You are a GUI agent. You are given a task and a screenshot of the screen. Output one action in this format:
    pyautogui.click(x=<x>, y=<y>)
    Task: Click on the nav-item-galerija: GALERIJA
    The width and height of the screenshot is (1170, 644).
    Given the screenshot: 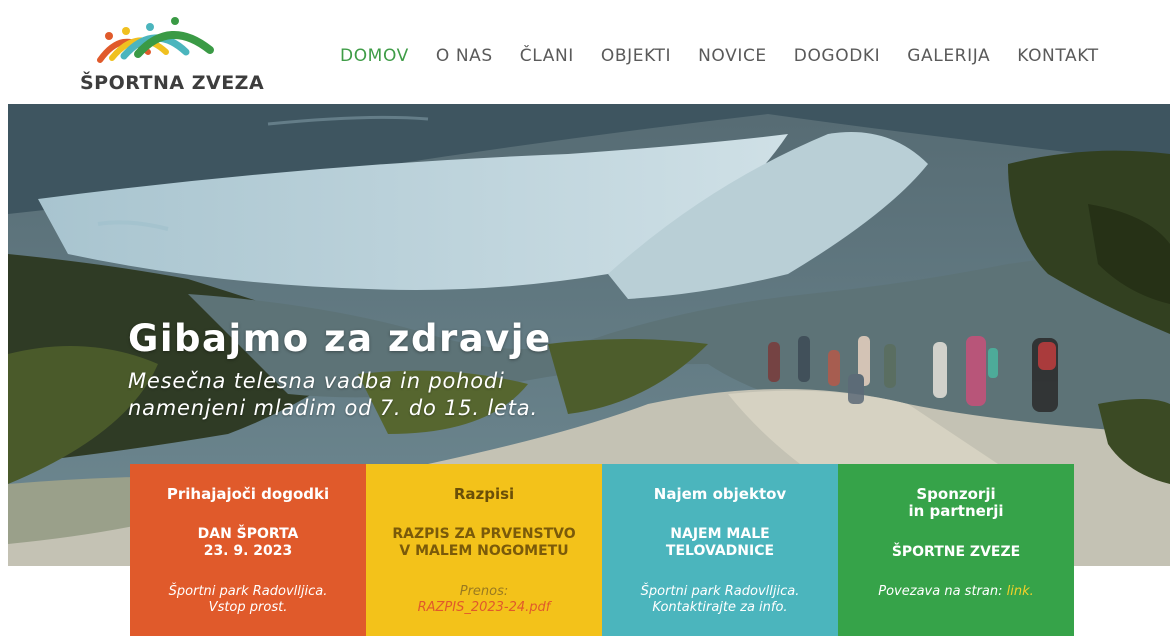 What is the action you would take?
    pyautogui.click(x=948, y=56)
    